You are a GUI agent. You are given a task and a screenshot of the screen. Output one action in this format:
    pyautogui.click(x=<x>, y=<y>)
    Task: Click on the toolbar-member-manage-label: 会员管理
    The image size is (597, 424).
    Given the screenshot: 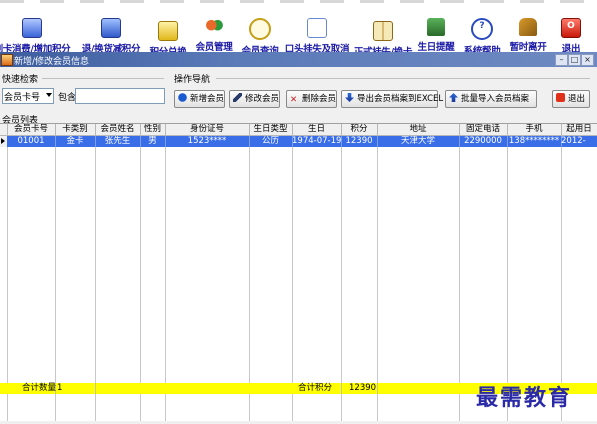 What is the action you would take?
    pyautogui.click(x=214, y=47)
    